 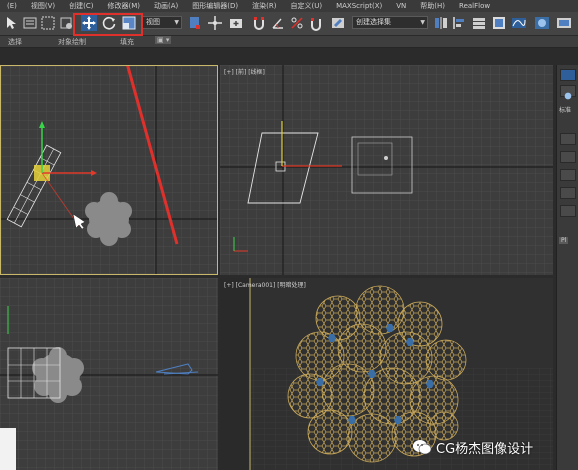 I want to click on mirror-icon, so click(x=441, y=23).